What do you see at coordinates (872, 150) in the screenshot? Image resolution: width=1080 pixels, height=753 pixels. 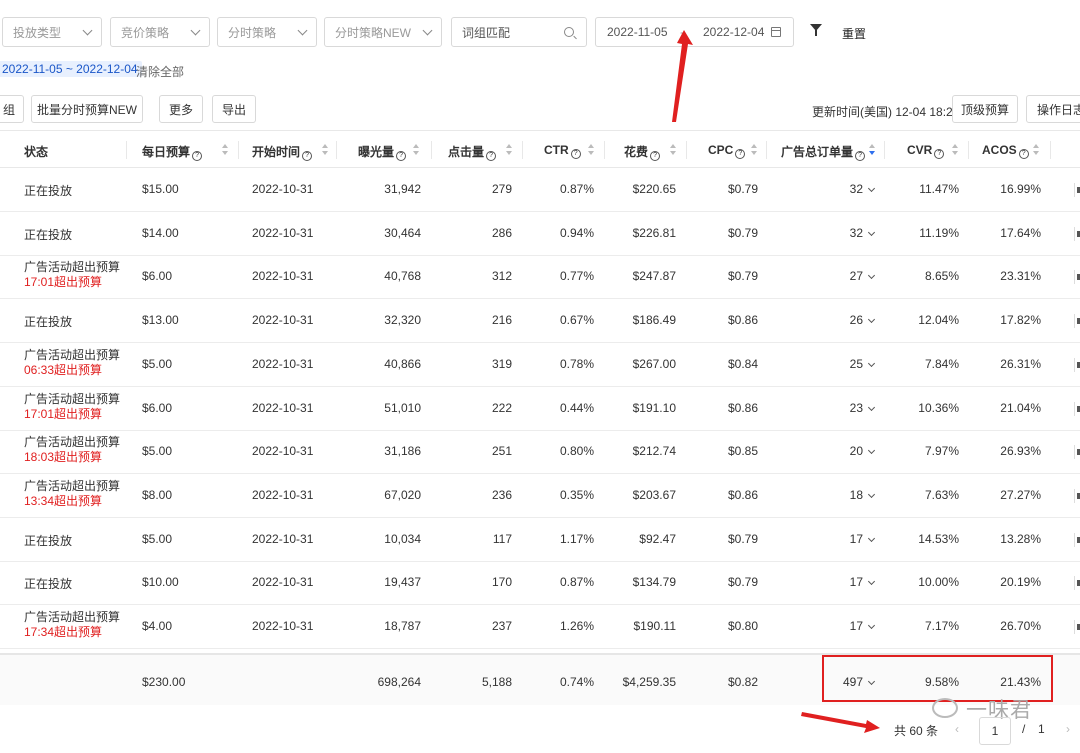 I see `sort-desc-icon` at bounding box center [872, 150].